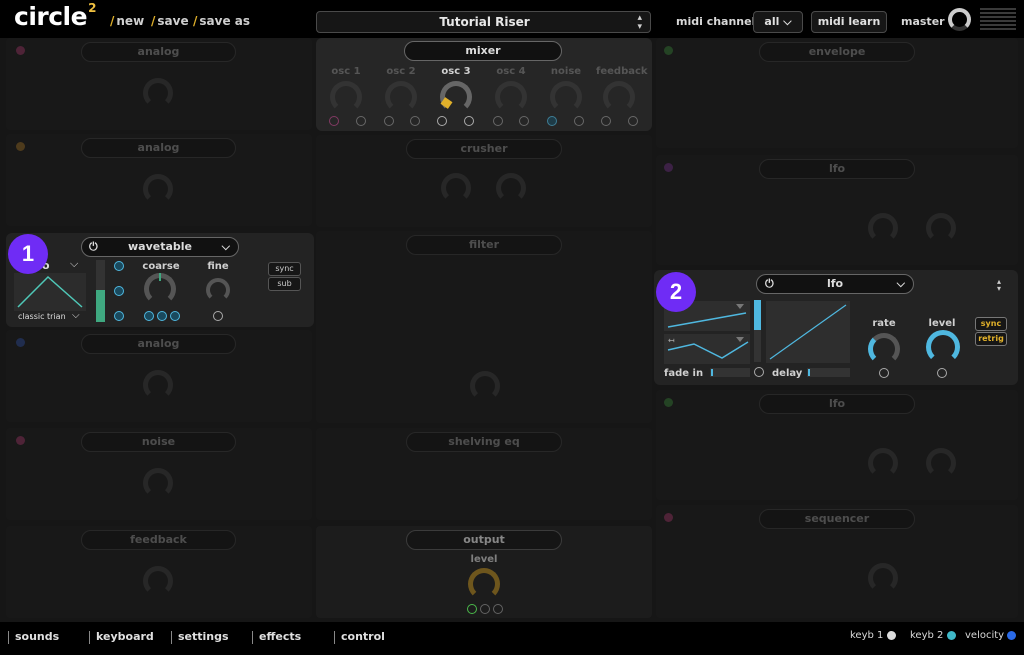 This screenshot has width=1024, height=655. I want to click on envelope-slot: envelope, so click(837, 93).